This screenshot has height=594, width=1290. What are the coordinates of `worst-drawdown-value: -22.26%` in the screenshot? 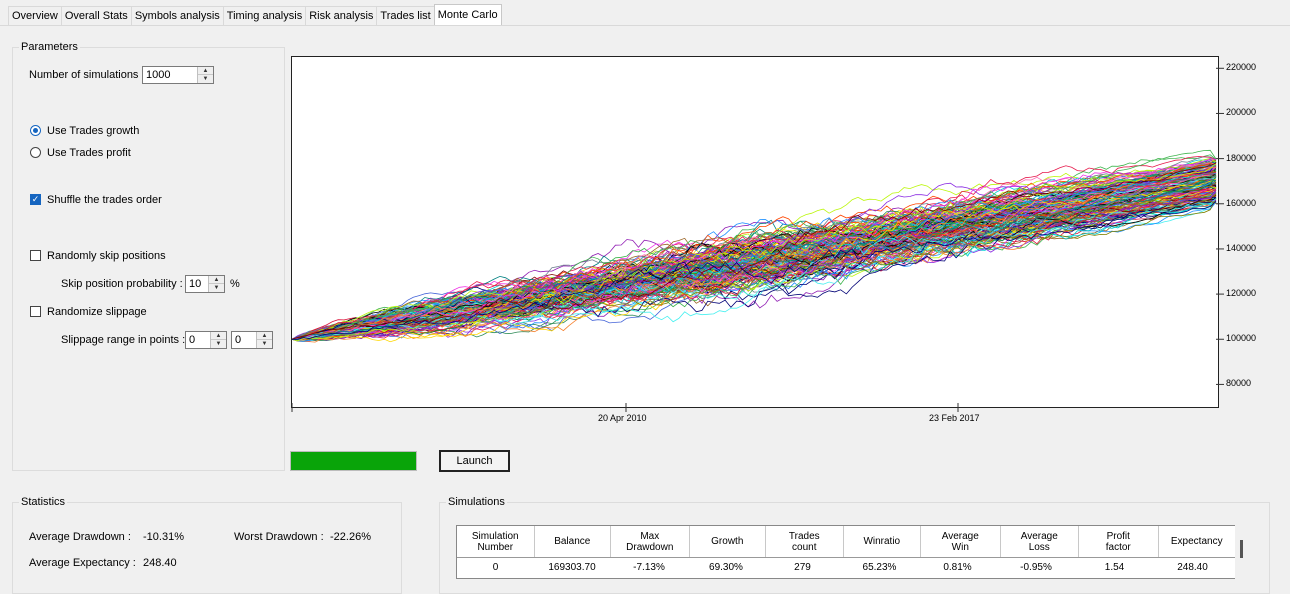 It's located at (350, 537).